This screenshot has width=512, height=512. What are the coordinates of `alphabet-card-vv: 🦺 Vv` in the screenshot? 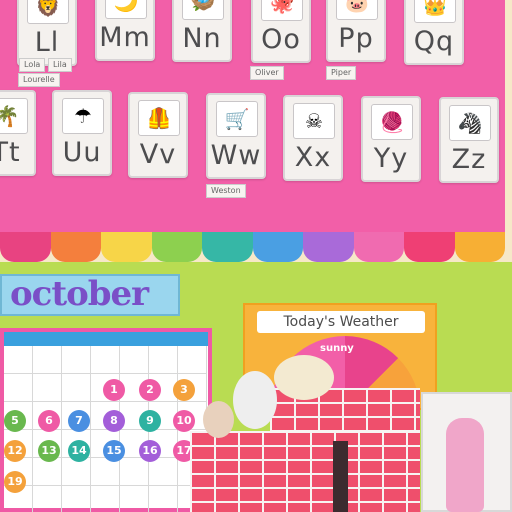 It's located at (158, 135).